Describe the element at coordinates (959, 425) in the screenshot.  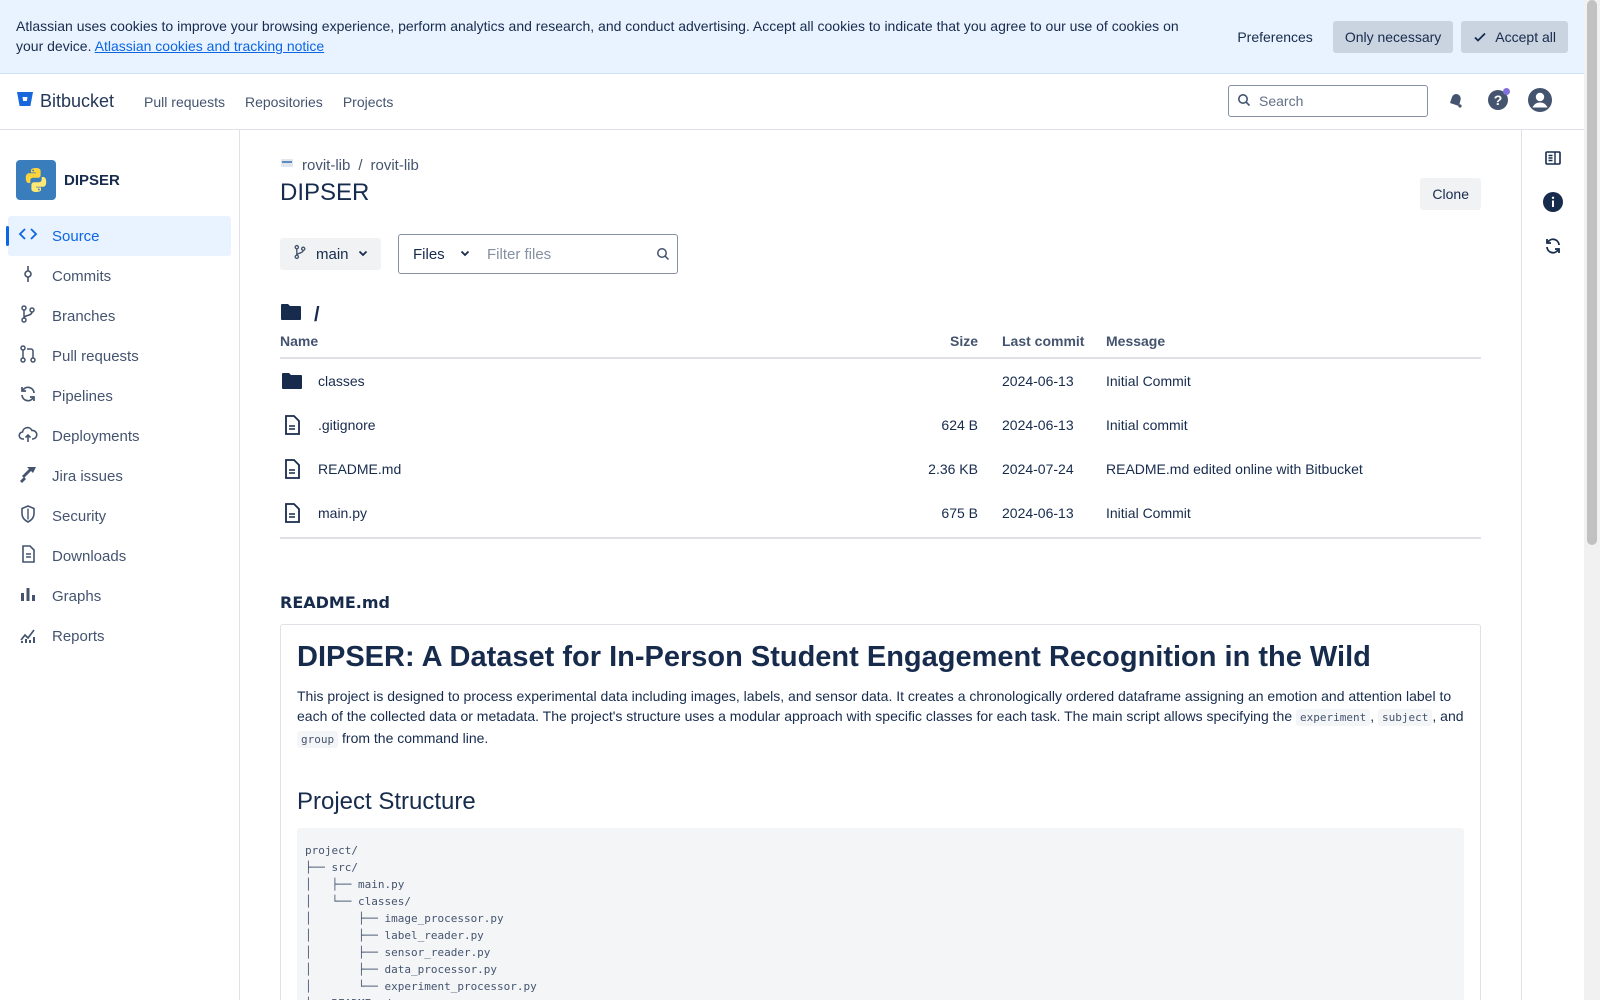
I see `file-size: 624 B` at that location.